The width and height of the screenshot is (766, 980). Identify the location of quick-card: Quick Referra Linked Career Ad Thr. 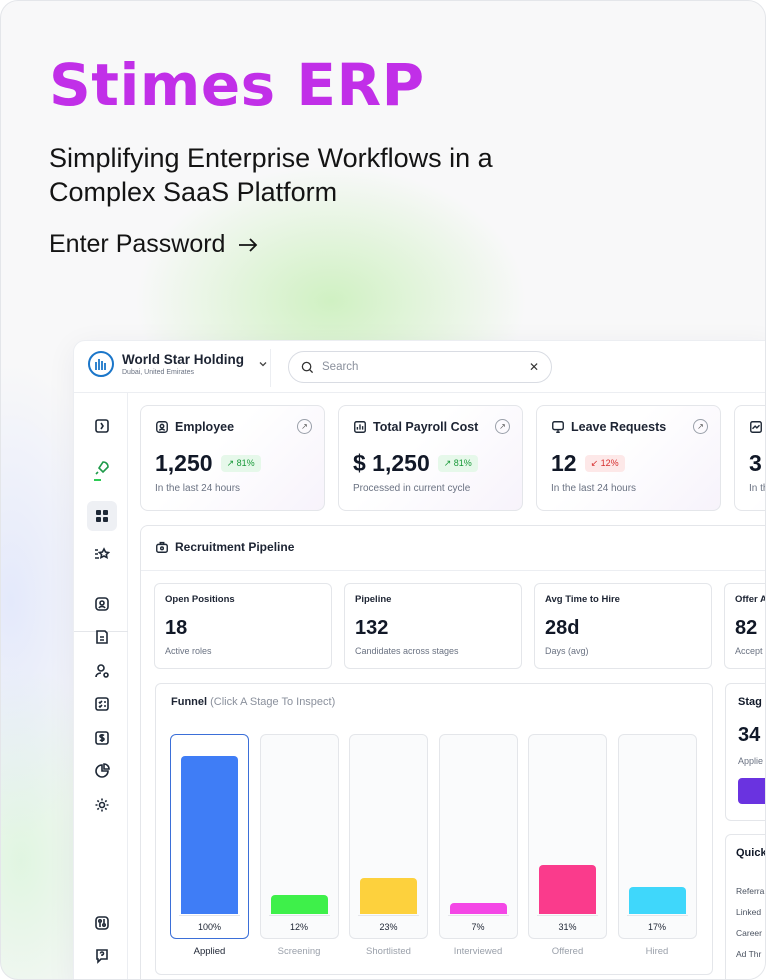
(745, 906).